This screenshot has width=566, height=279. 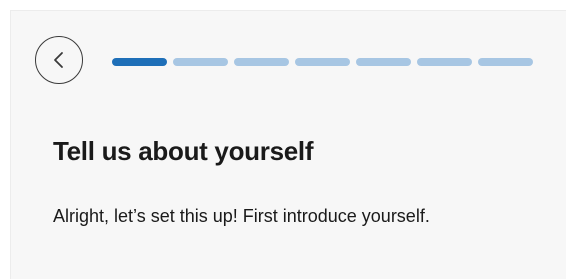 I want to click on page-title: Tell us about yourself, so click(x=183, y=151).